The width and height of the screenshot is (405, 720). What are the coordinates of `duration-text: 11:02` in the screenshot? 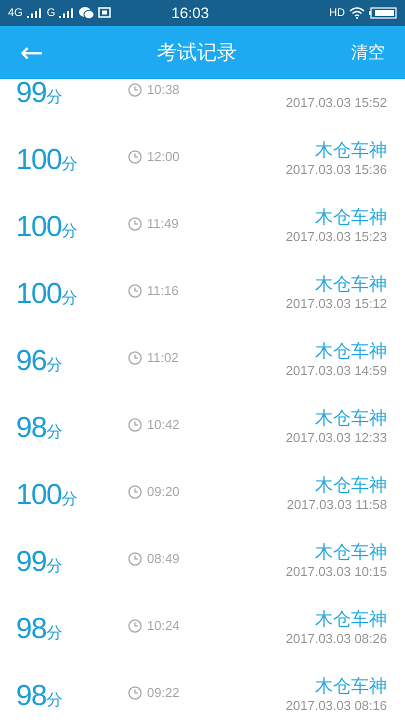 It's located at (163, 357).